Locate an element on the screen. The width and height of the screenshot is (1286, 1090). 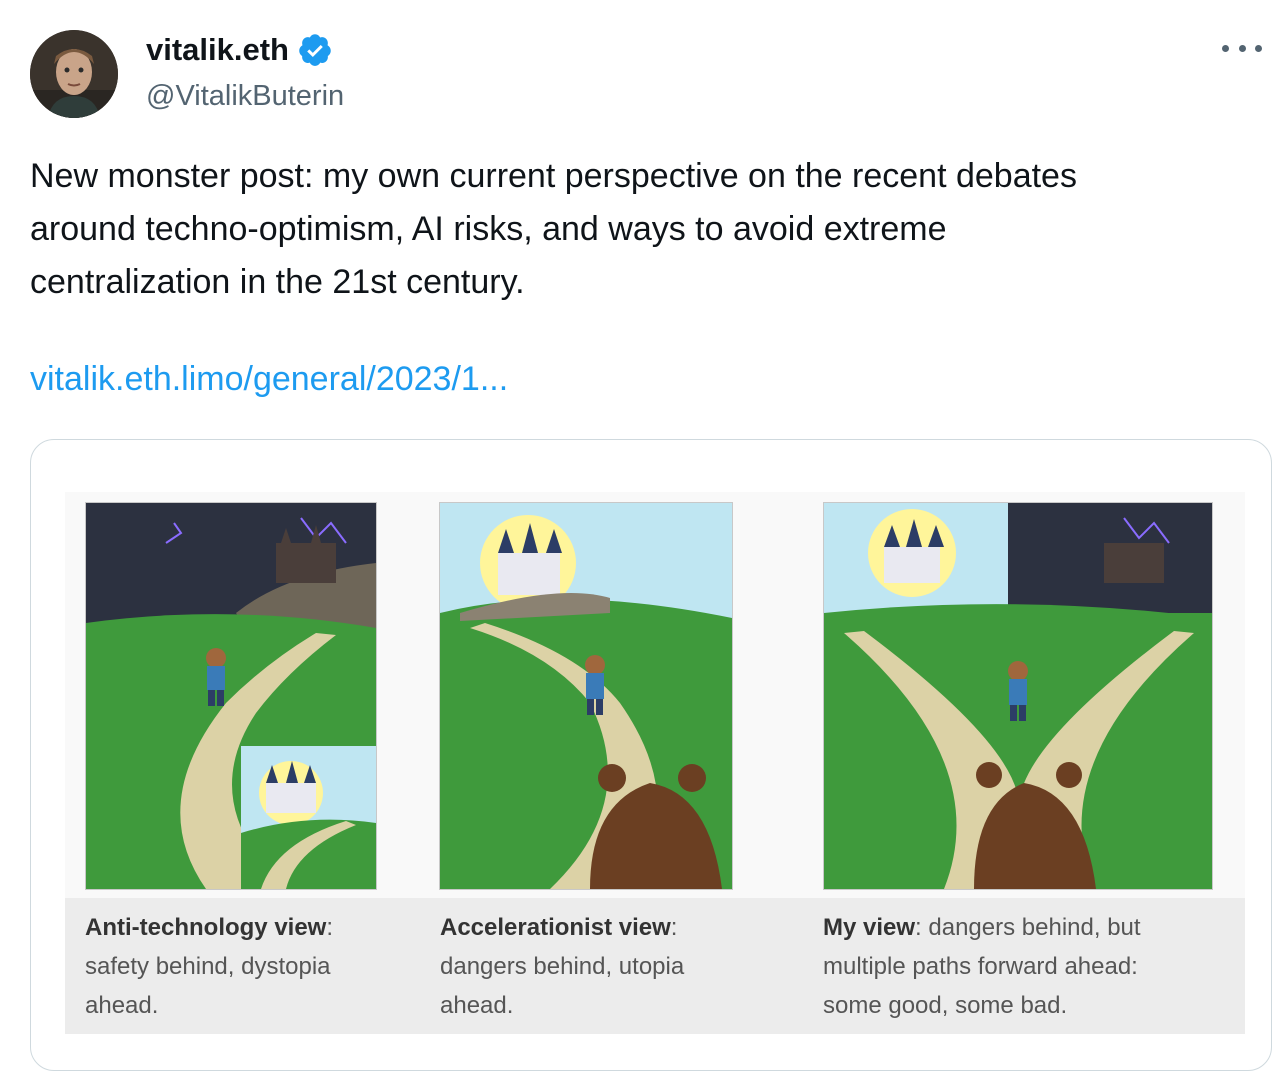
caption-2-desc: dangers behind, utopia ahead. is located at coordinates (562, 986).